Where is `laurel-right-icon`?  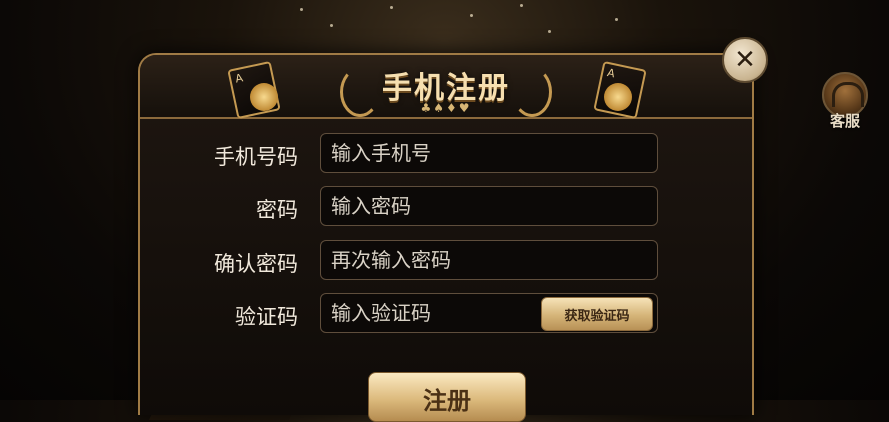 laurel-right-icon is located at coordinates (532, 92).